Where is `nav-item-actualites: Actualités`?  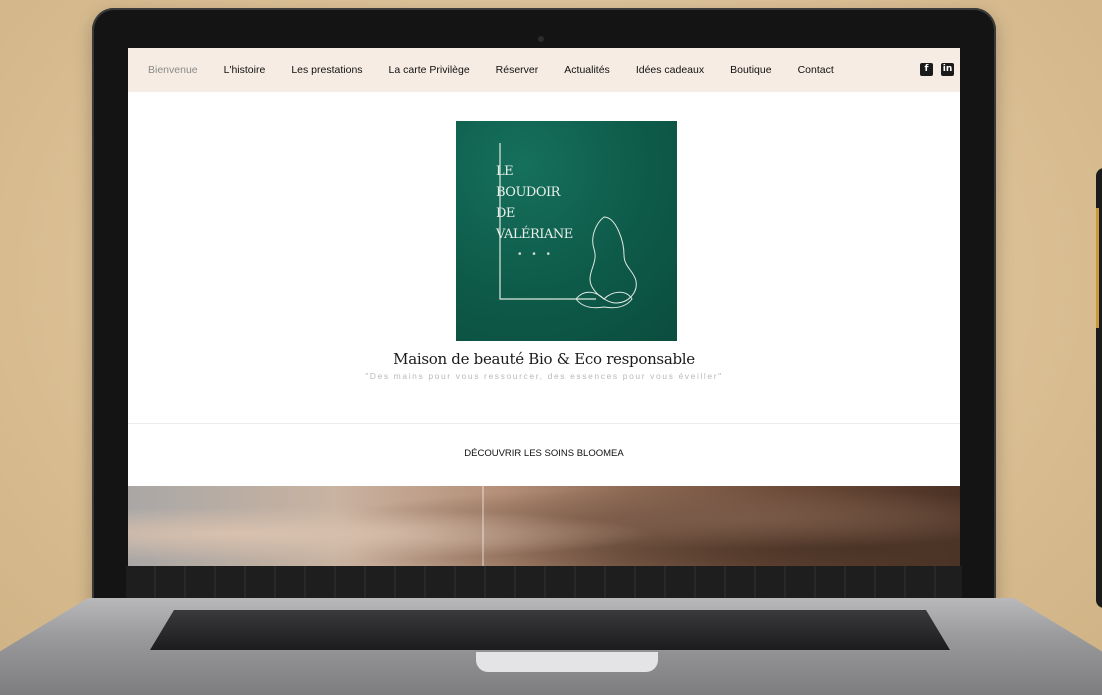 nav-item-actualites: Actualités is located at coordinates (587, 70).